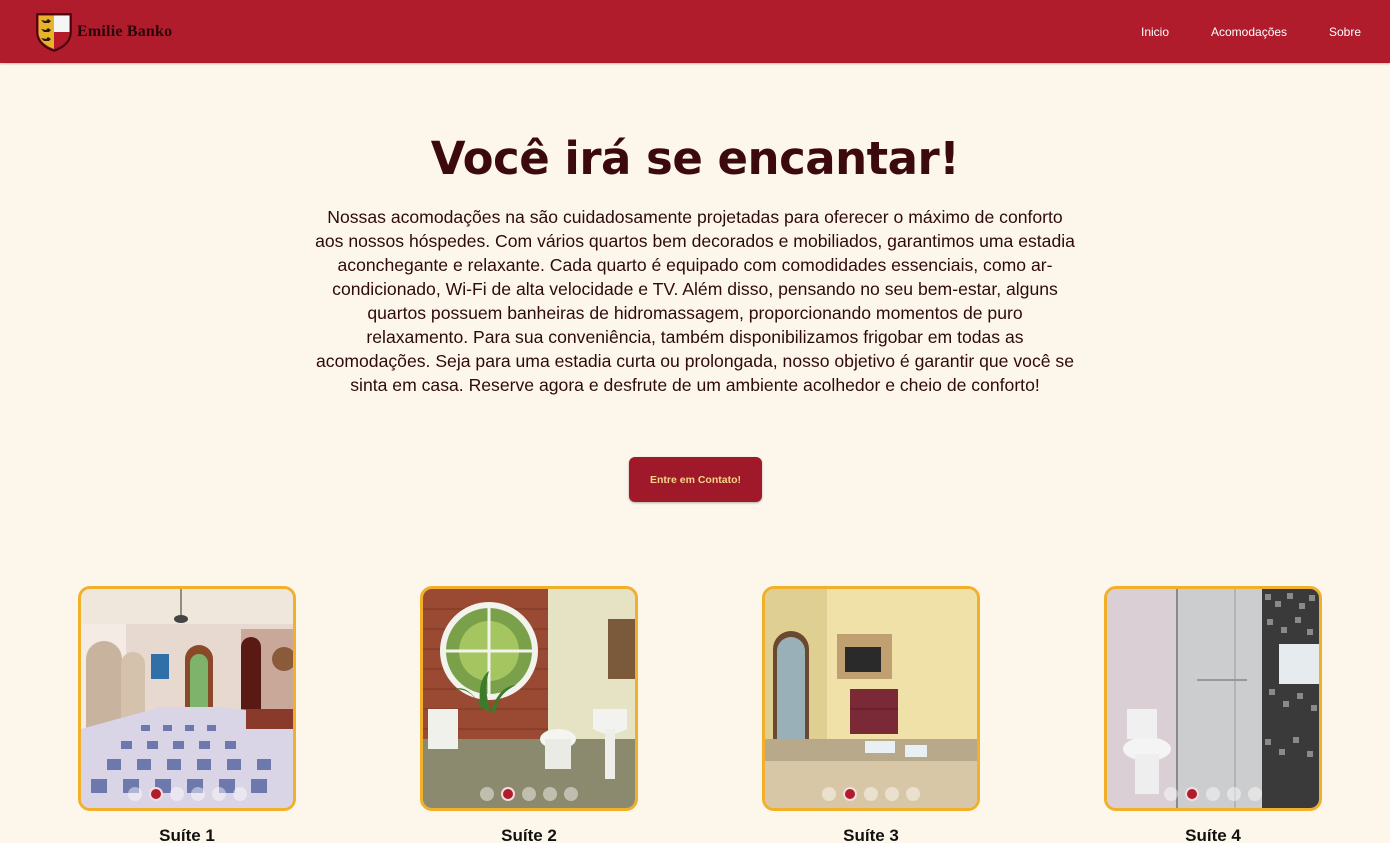  What do you see at coordinates (695, 158) in the screenshot?
I see `page-title: Você irá se encantar!` at bounding box center [695, 158].